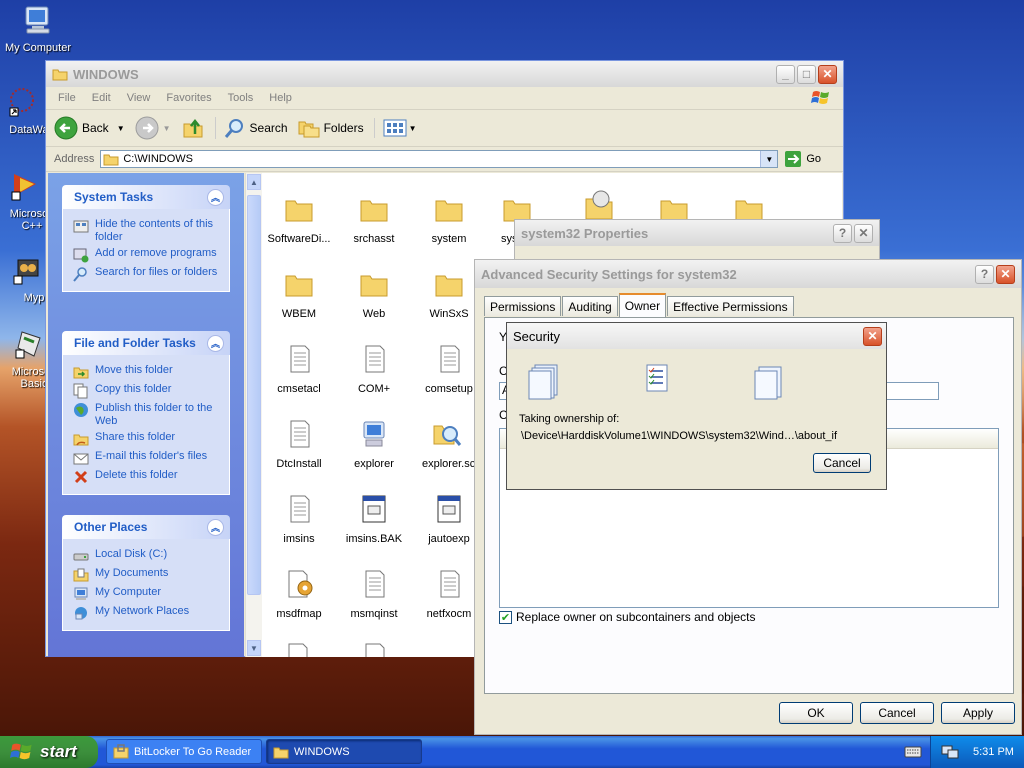 The height and width of the screenshot is (768, 1024). Describe the element at coordinates (146, 527) in the screenshot. I see `other-places-header: Other Places ︽` at that location.